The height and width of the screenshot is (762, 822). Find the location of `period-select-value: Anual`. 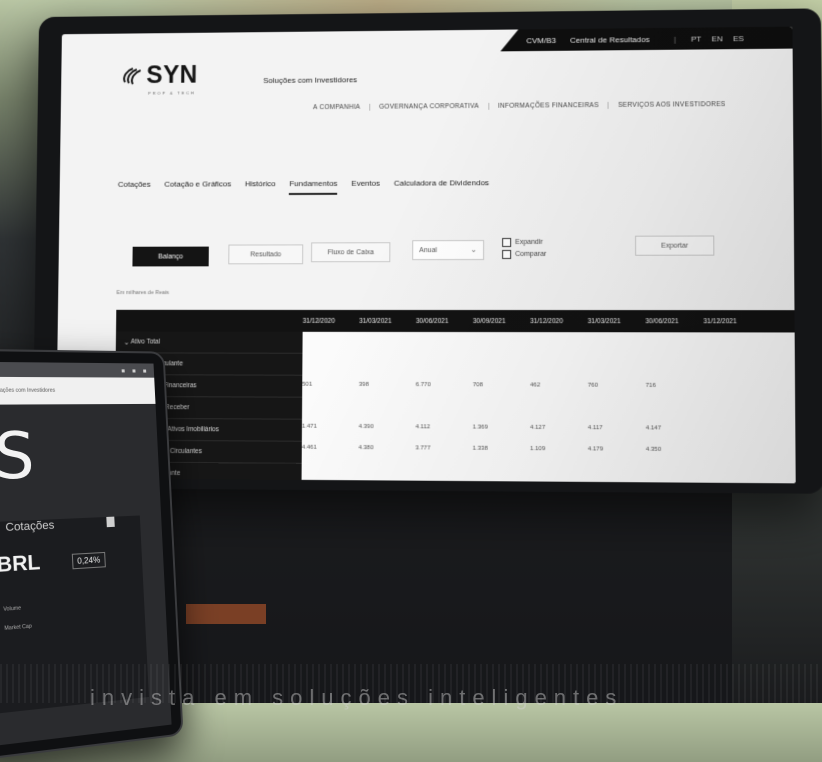

period-select-value: Anual is located at coordinates (428, 250).